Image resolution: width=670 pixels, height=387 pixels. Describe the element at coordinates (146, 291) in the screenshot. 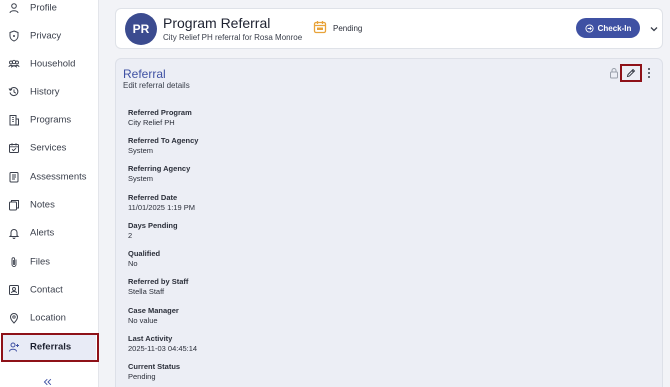

I see `field-value-referred-by-staff: Stella Staff` at that location.